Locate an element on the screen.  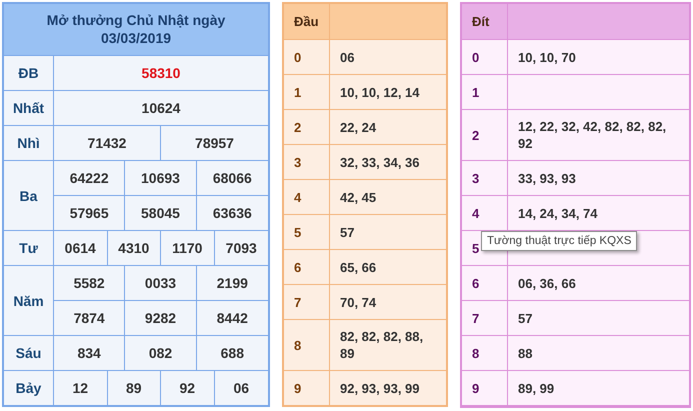
table-cell: 834 is located at coordinates (90, 353).